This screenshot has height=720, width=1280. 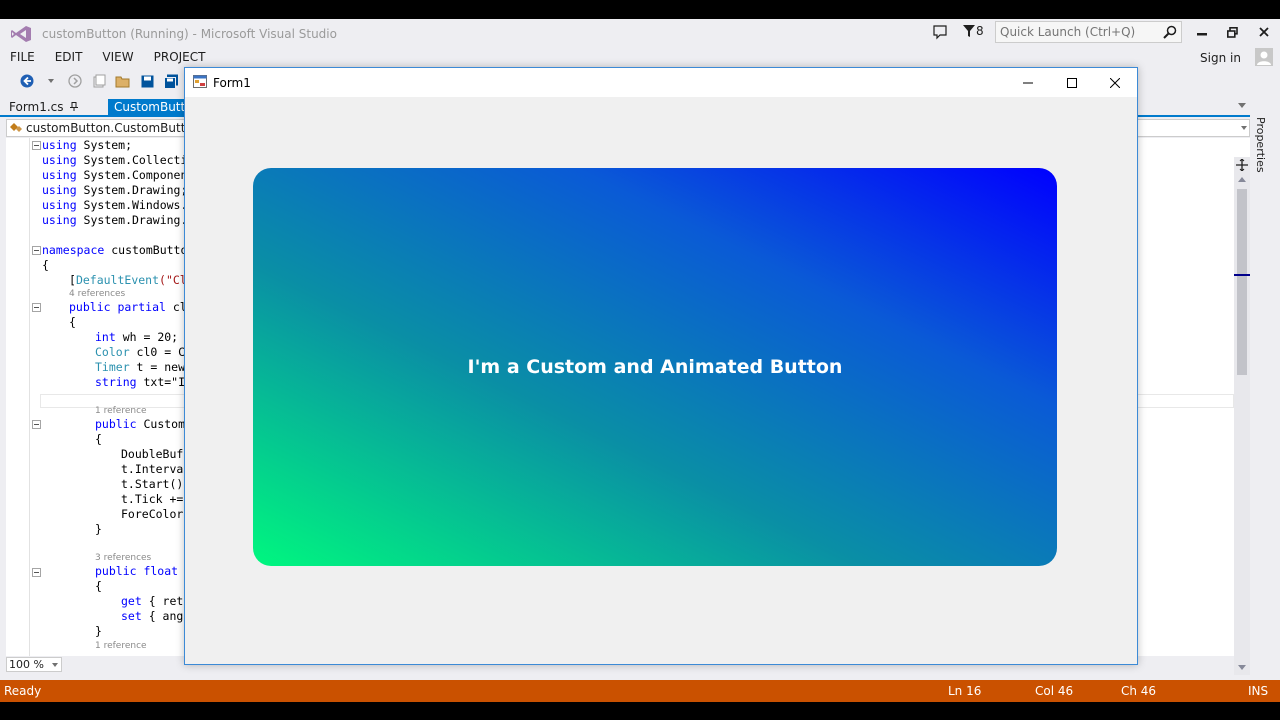 I want to click on back-button, so click(x=27, y=81).